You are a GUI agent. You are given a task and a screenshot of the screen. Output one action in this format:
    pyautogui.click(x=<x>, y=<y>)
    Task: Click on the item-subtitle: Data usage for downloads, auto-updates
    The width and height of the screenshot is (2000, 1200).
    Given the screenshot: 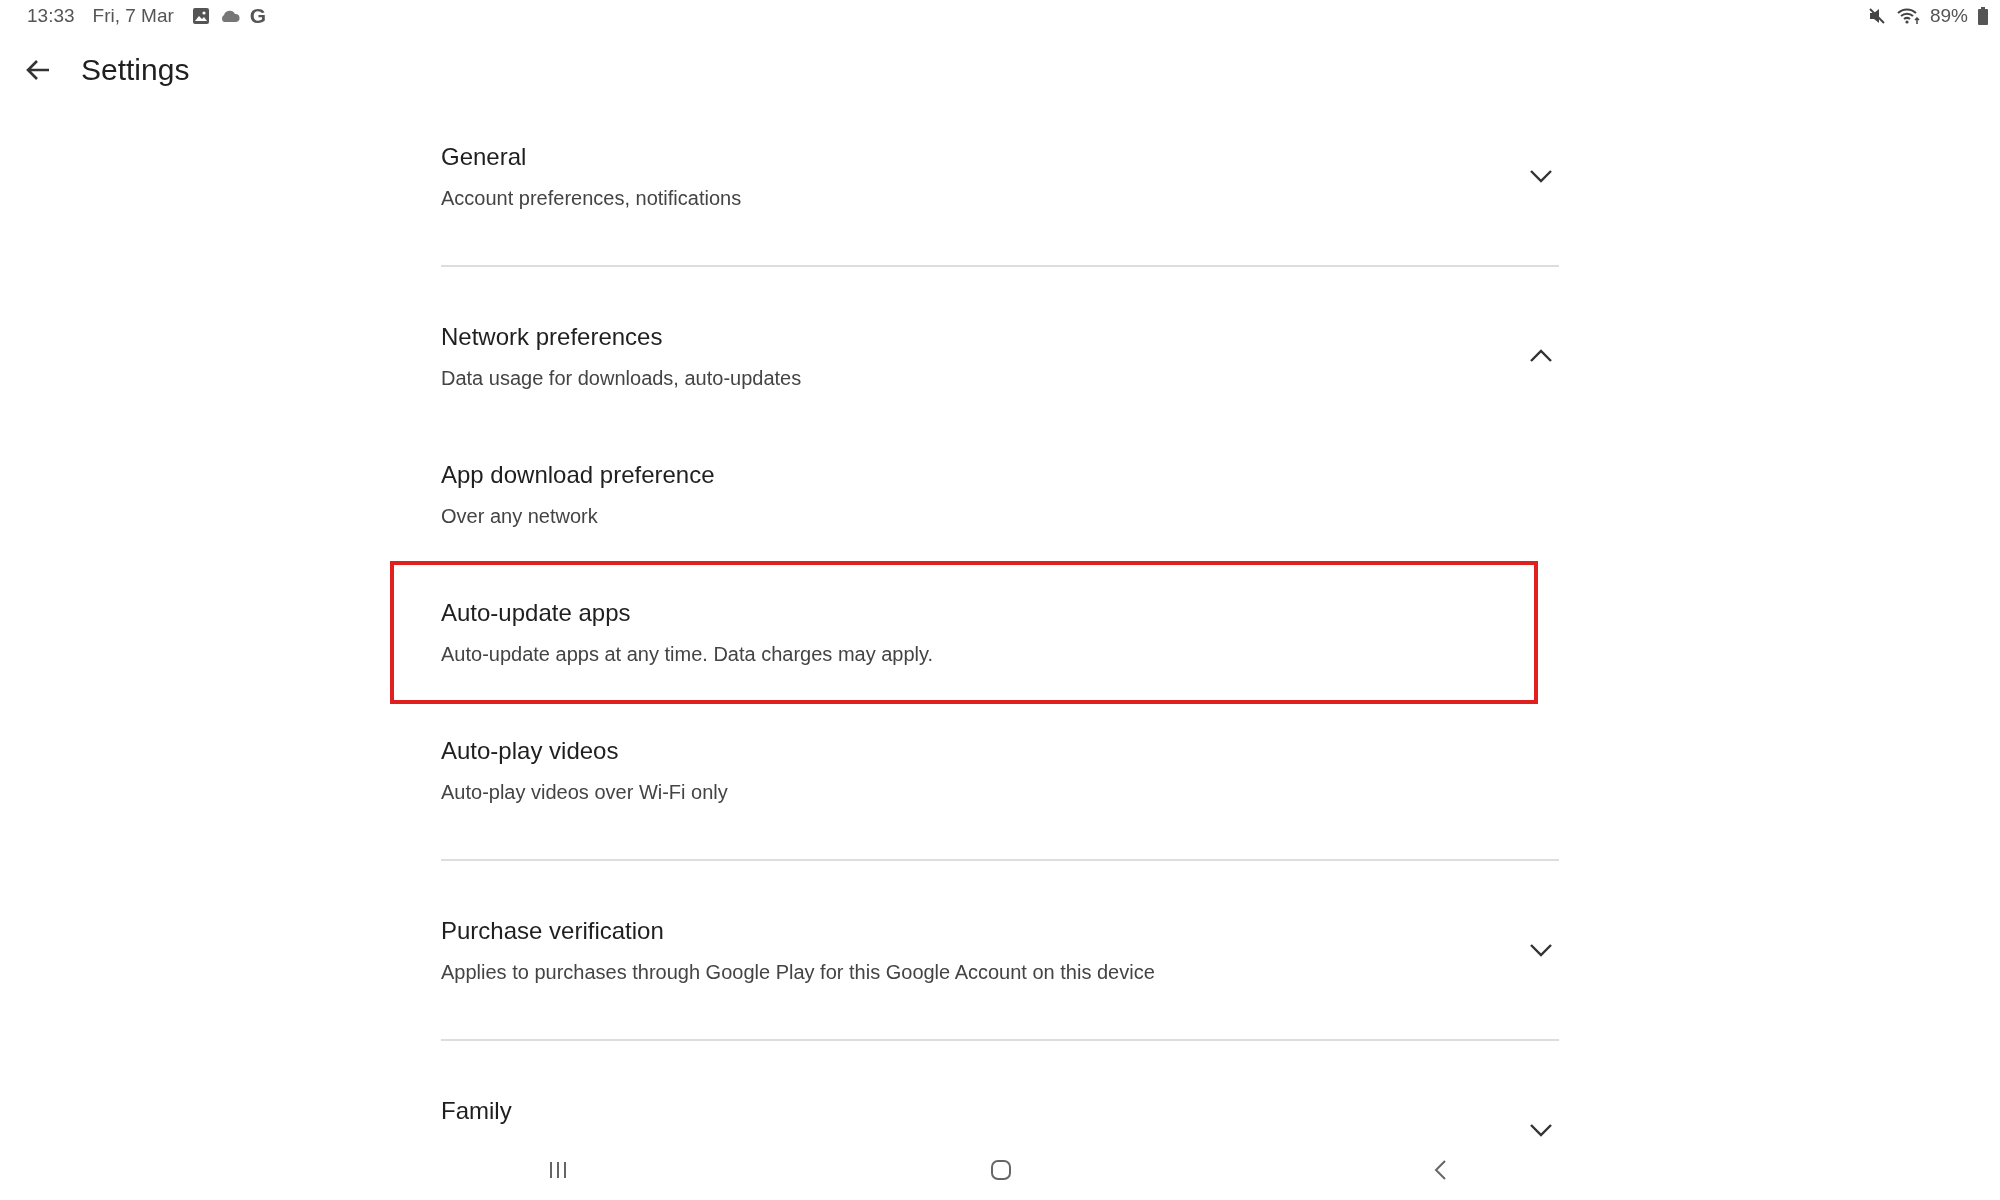 What is the action you would take?
    pyautogui.click(x=621, y=378)
    